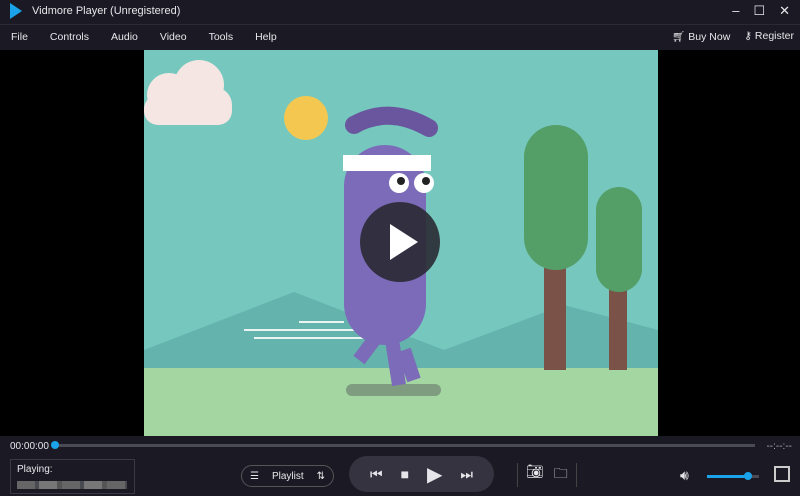 The width and height of the screenshot is (800, 496). I want to click on playlist-label: Playlist, so click(287, 476).